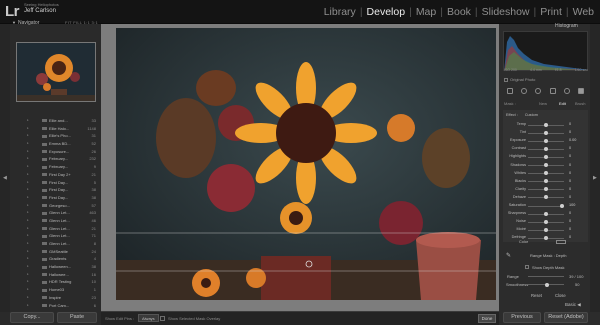 The image size is (600, 325). What do you see at coordinates (562, 103) in the screenshot?
I see `mask-edit-button: Edit` at bounding box center [562, 103].